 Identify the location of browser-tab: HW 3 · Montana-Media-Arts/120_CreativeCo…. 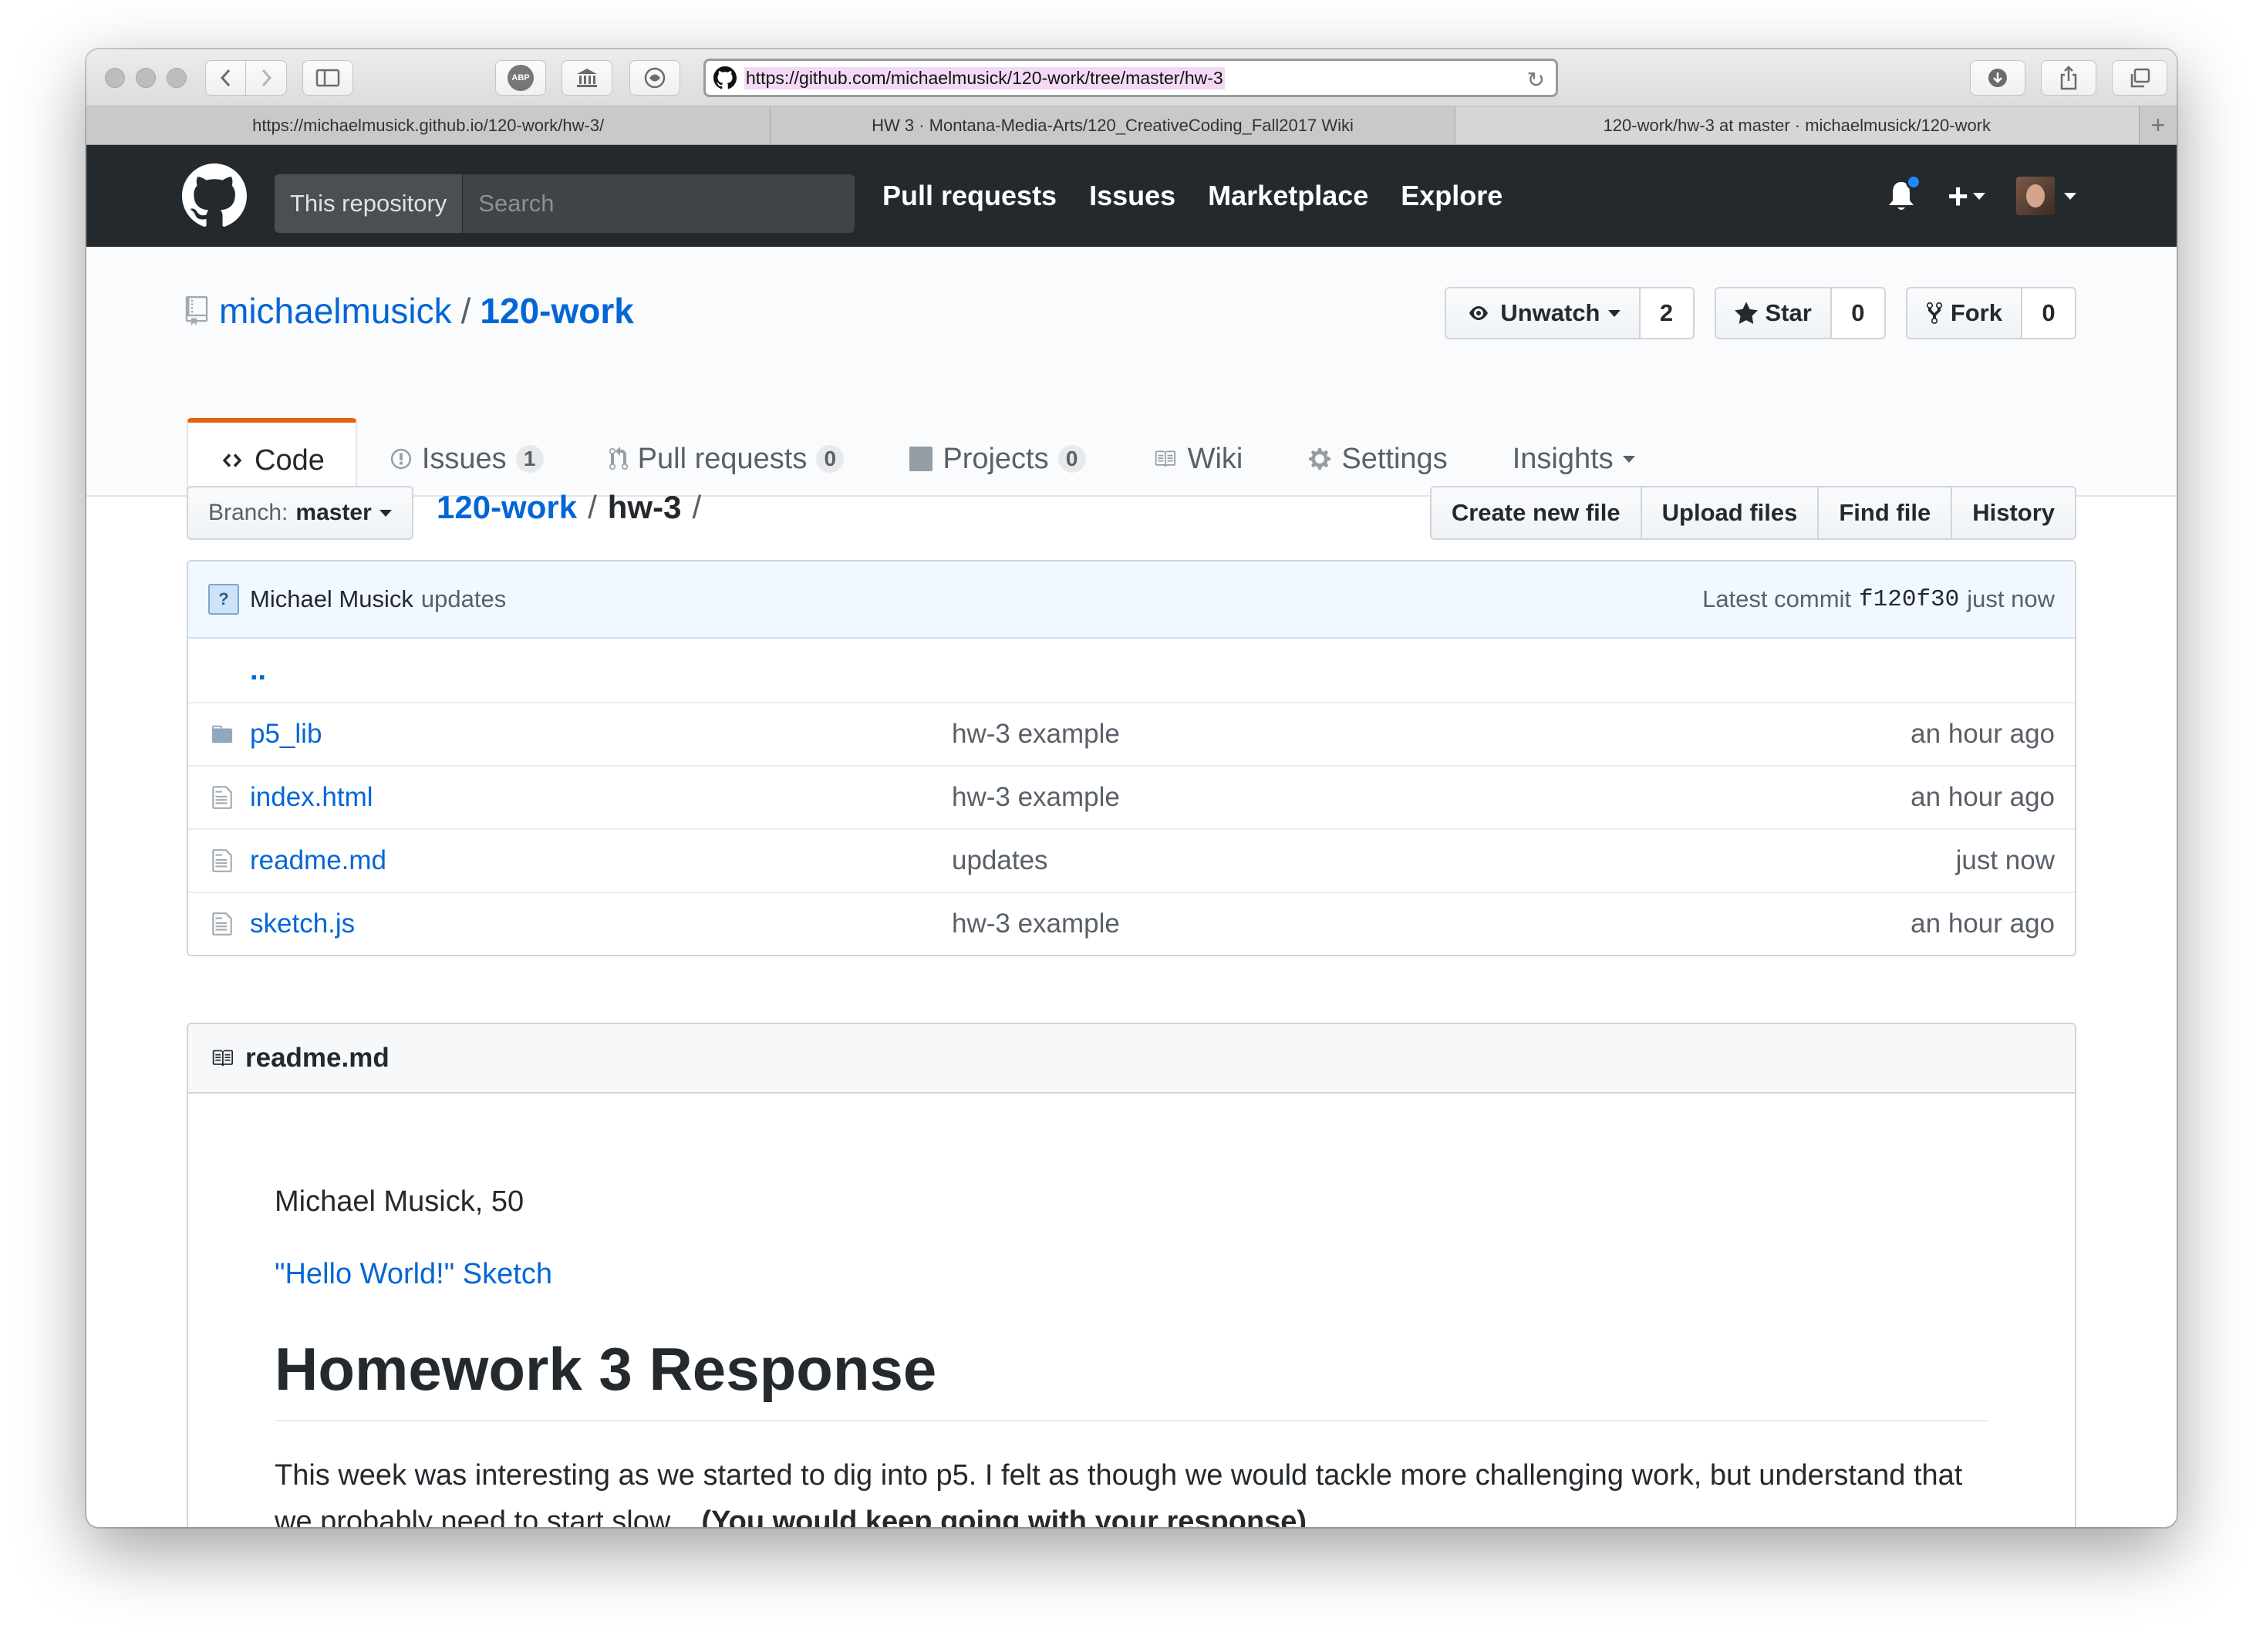
(1113, 125).